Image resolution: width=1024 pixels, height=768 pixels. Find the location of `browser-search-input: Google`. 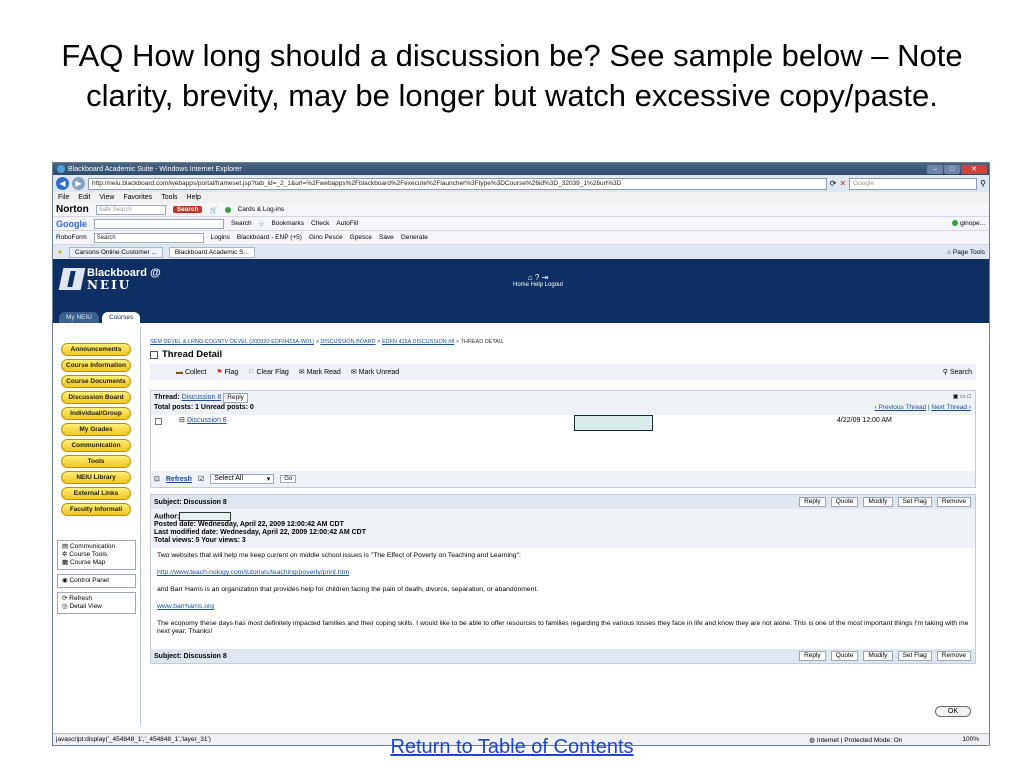

browser-search-input: Google is located at coordinates (913, 183).